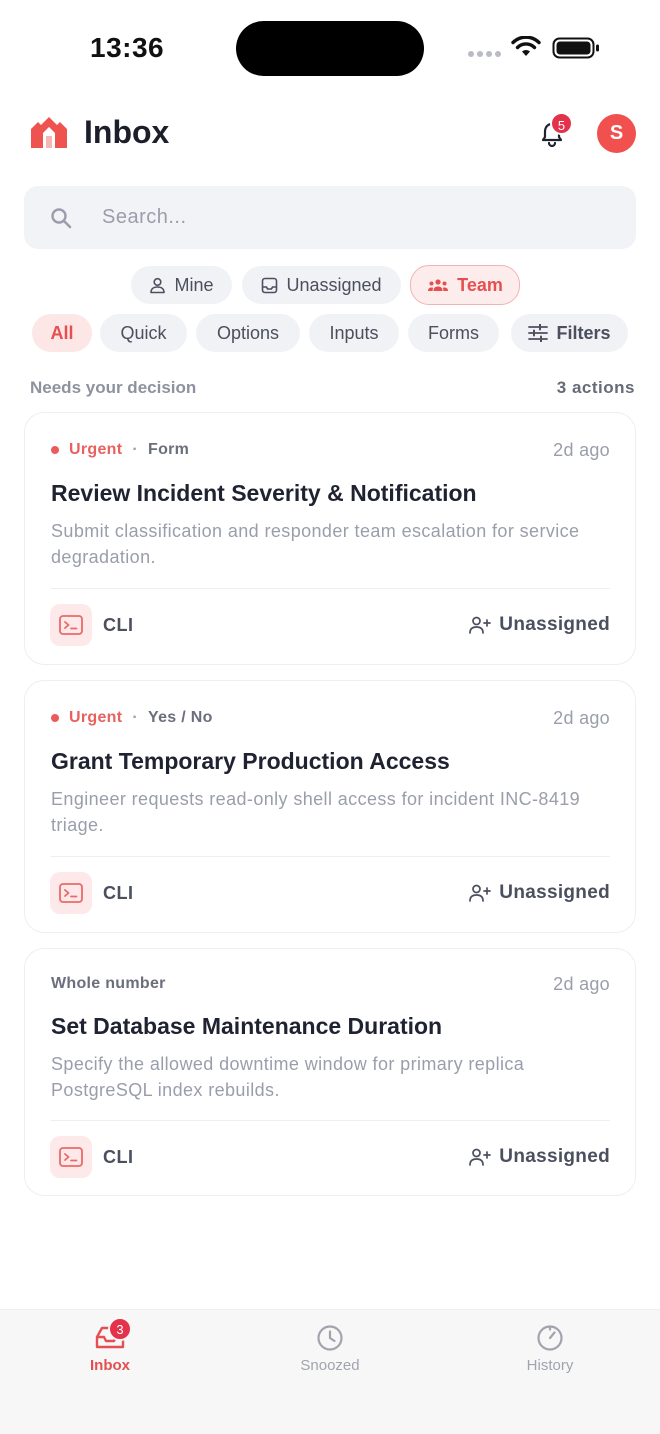 The width and height of the screenshot is (660, 1434). I want to click on chip-label: Forms, so click(453, 332).